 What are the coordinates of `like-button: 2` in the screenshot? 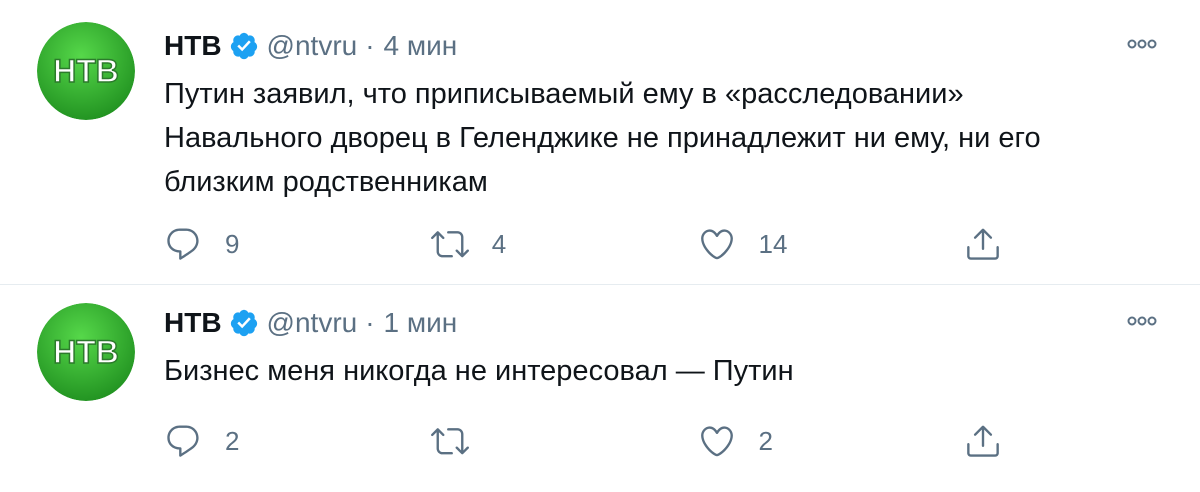 It's located at (831, 441).